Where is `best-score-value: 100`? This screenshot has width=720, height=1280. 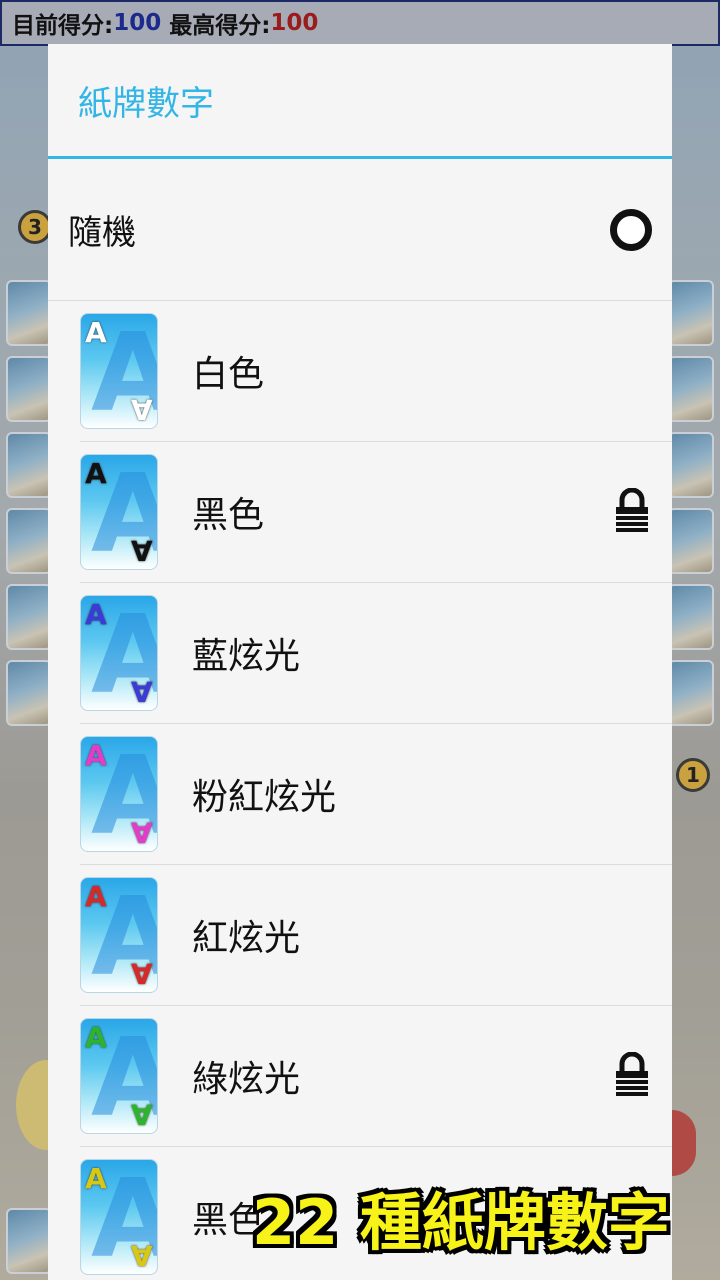 best-score-value: 100 is located at coordinates (294, 23).